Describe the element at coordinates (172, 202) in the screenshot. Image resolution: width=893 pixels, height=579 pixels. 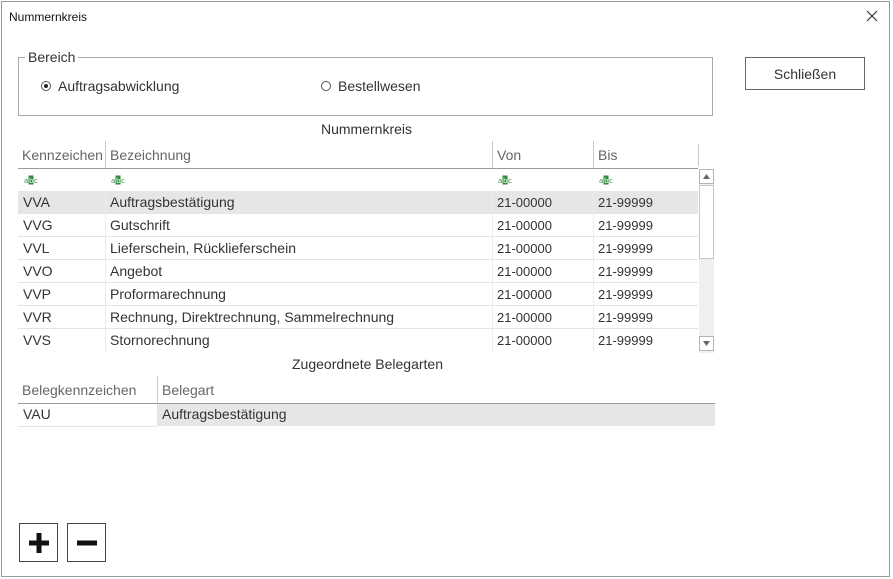
I see `cell-bezeichnung: Auftragsbestätigung` at that location.